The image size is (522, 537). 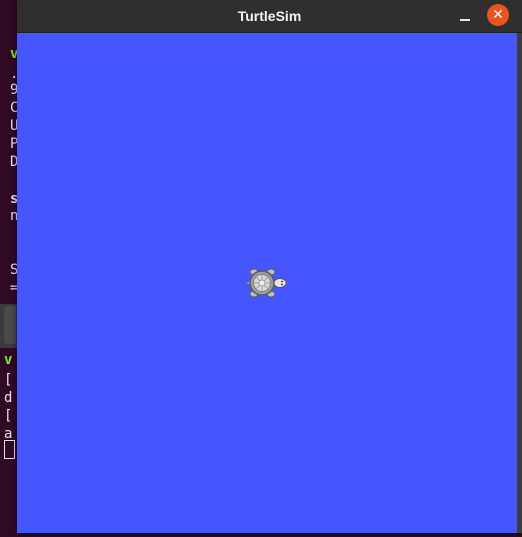 What do you see at coordinates (10, 325) in the screenshot?
I see `terminal-tab` at bounding box center [10, 325].